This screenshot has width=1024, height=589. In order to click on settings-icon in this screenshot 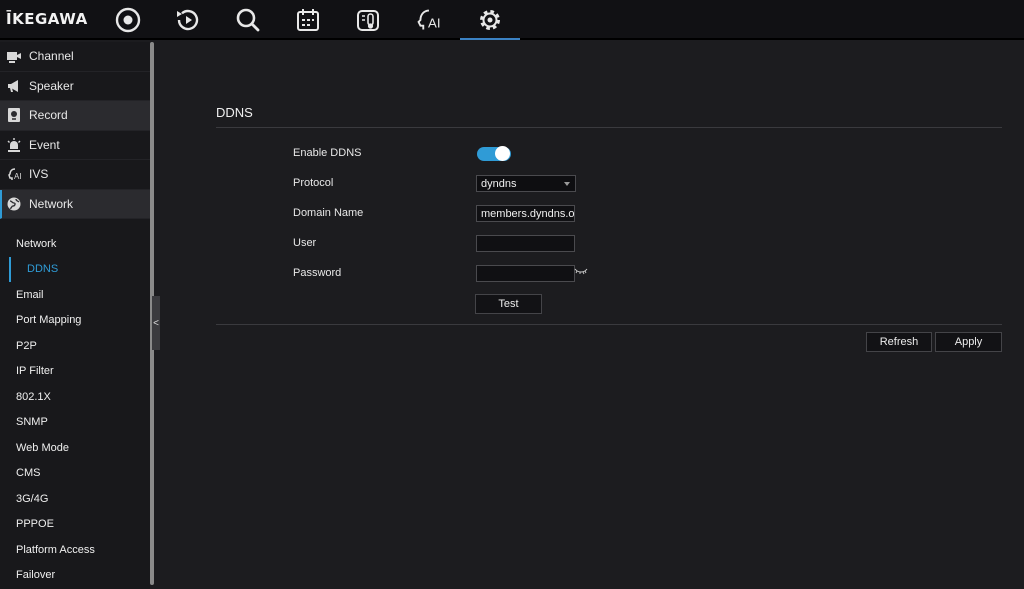, I will do `click(490, 22)`.